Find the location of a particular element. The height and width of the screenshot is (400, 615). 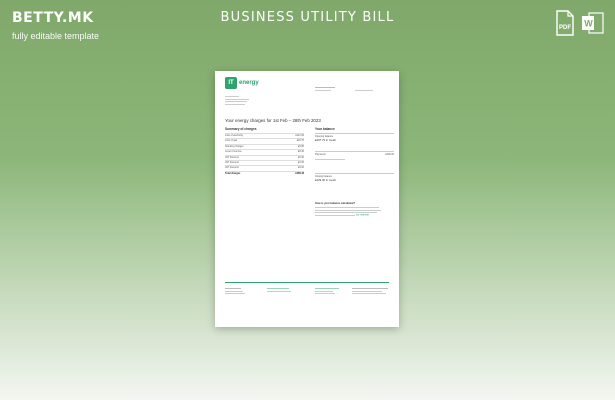

summary-row: Standing charges £5.80 is located at coordinates (264, 146).